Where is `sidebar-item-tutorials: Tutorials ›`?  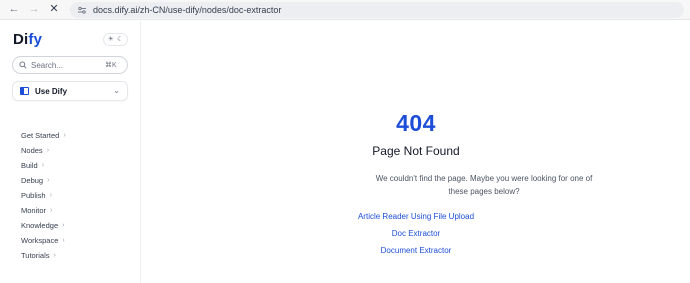
sidebar-item-tutorials: Tutorials › is located at coordinates (43, 255).